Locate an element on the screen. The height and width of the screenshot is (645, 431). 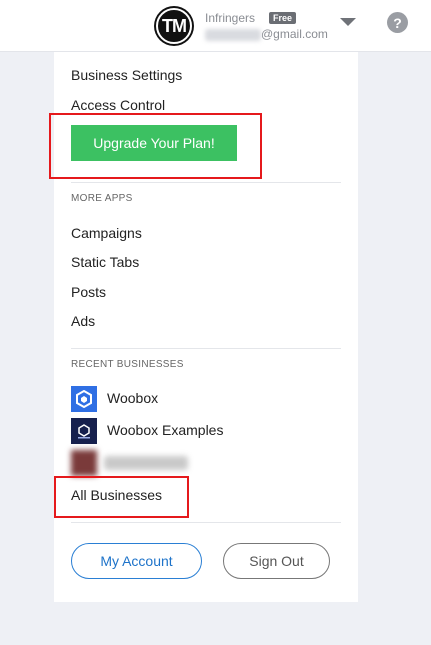
menu-posts: Posts is located at coordinates (88, 292).